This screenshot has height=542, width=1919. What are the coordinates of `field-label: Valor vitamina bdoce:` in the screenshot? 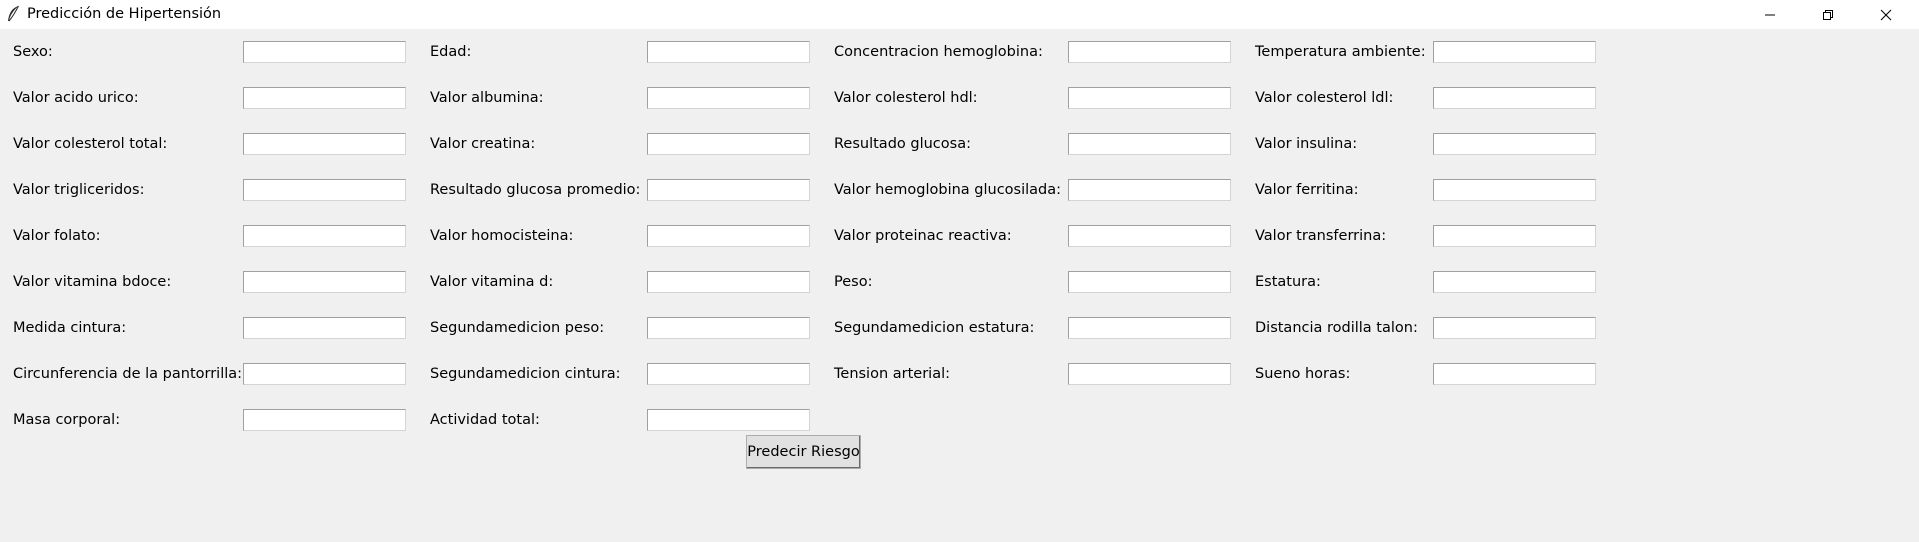 It's located at (92, 282).